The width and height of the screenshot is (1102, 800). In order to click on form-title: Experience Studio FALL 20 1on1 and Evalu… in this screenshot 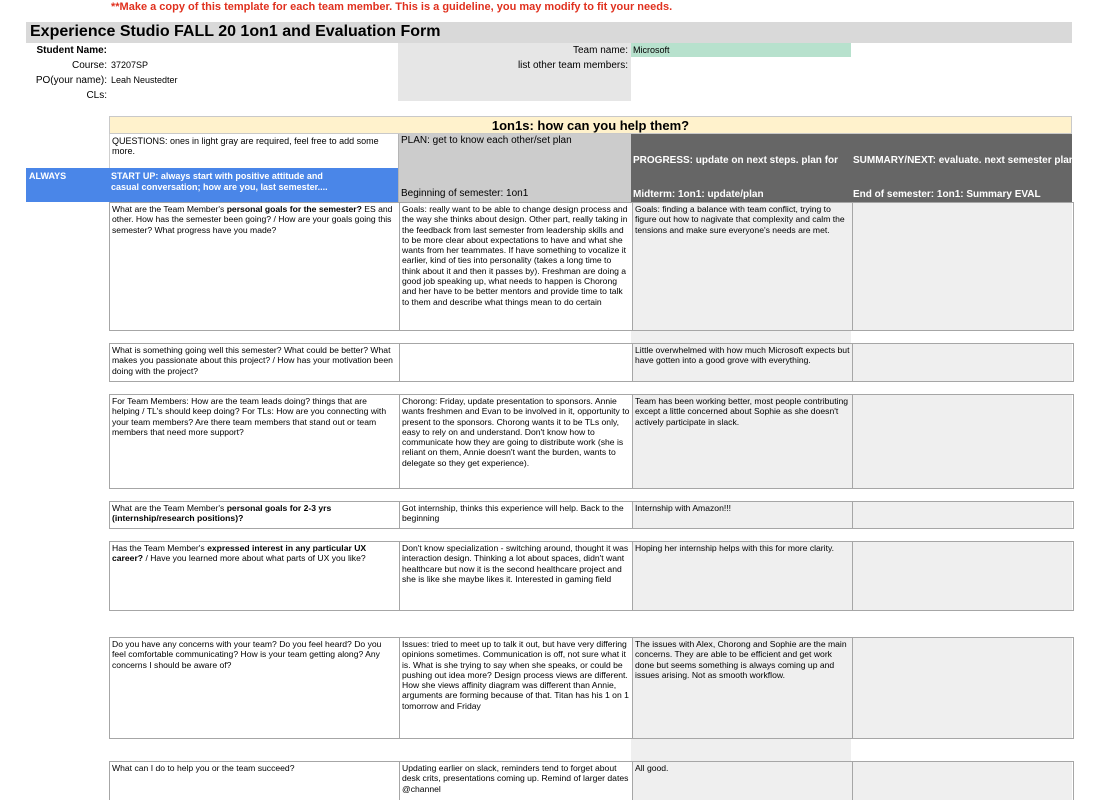, I will do `click(235, 31)`.